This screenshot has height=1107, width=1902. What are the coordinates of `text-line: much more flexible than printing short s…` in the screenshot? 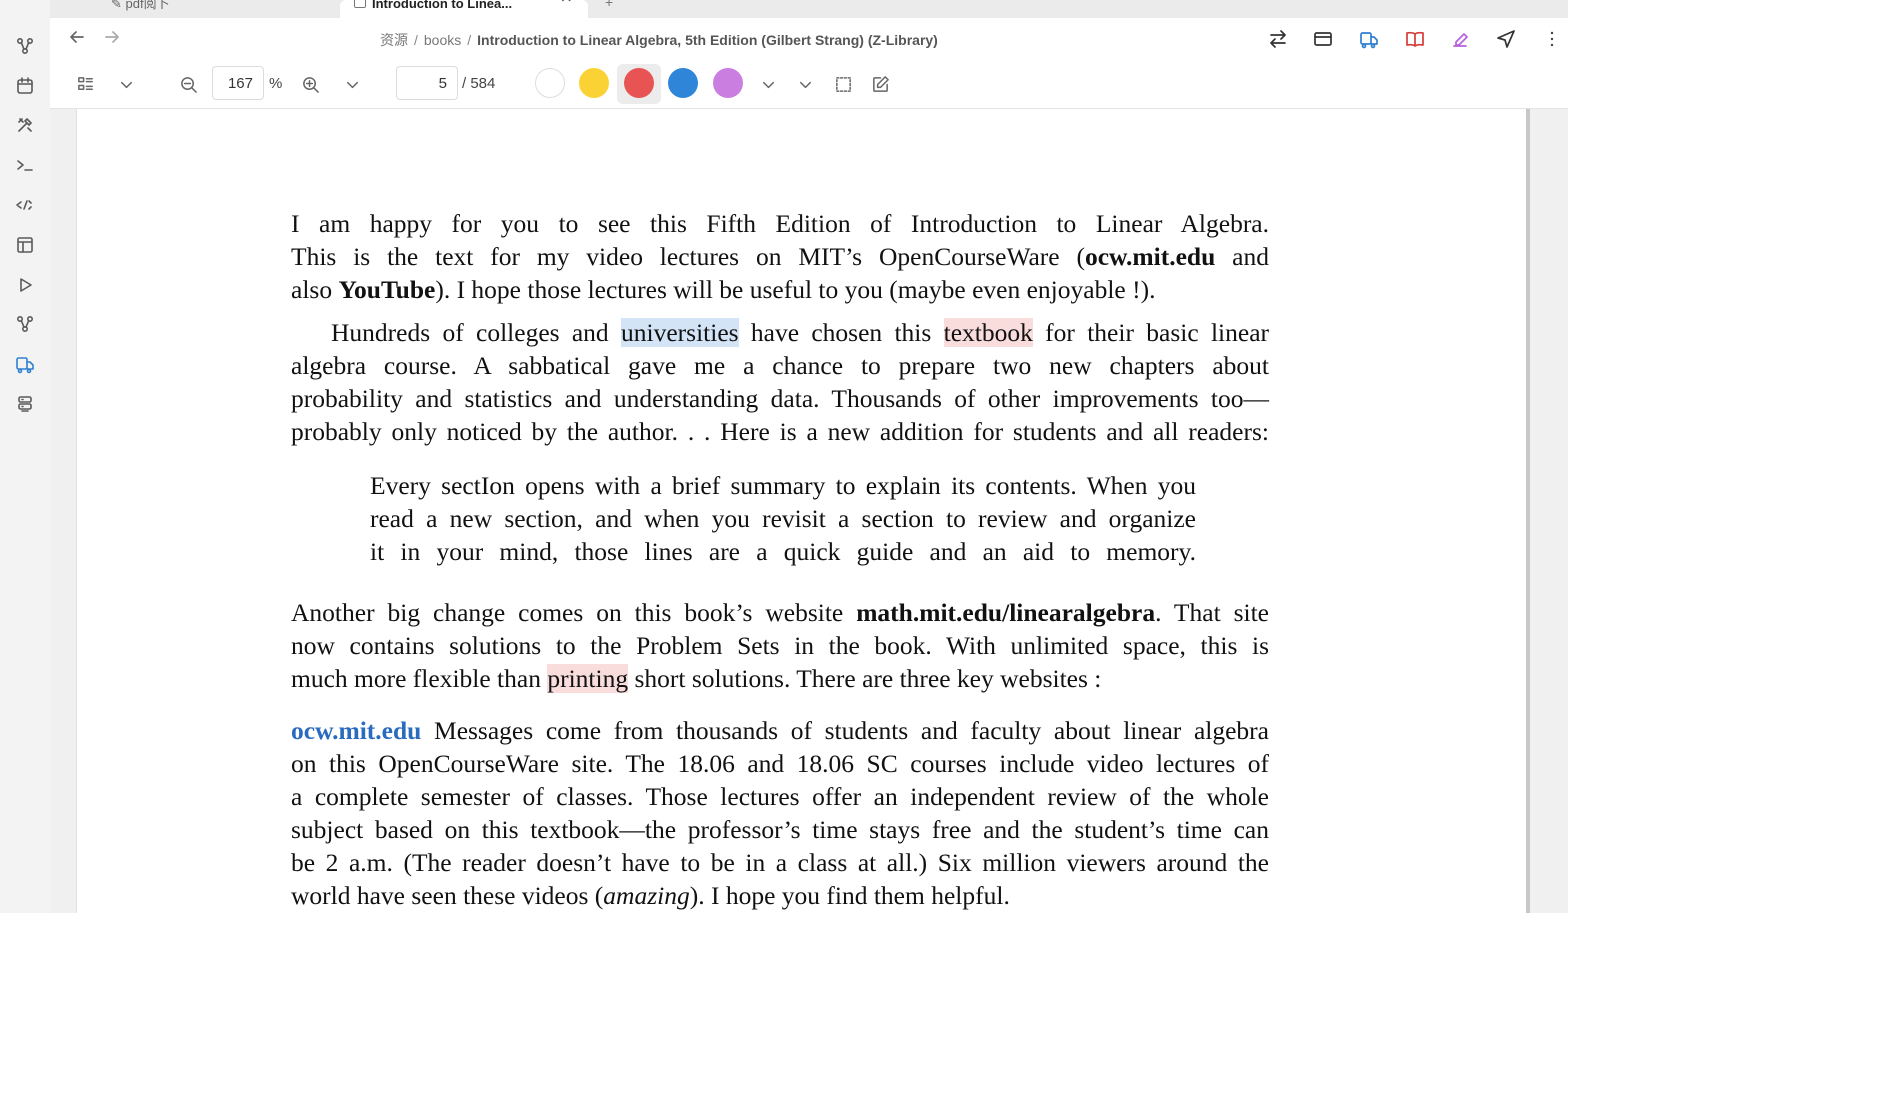 It's located at (696, 678).